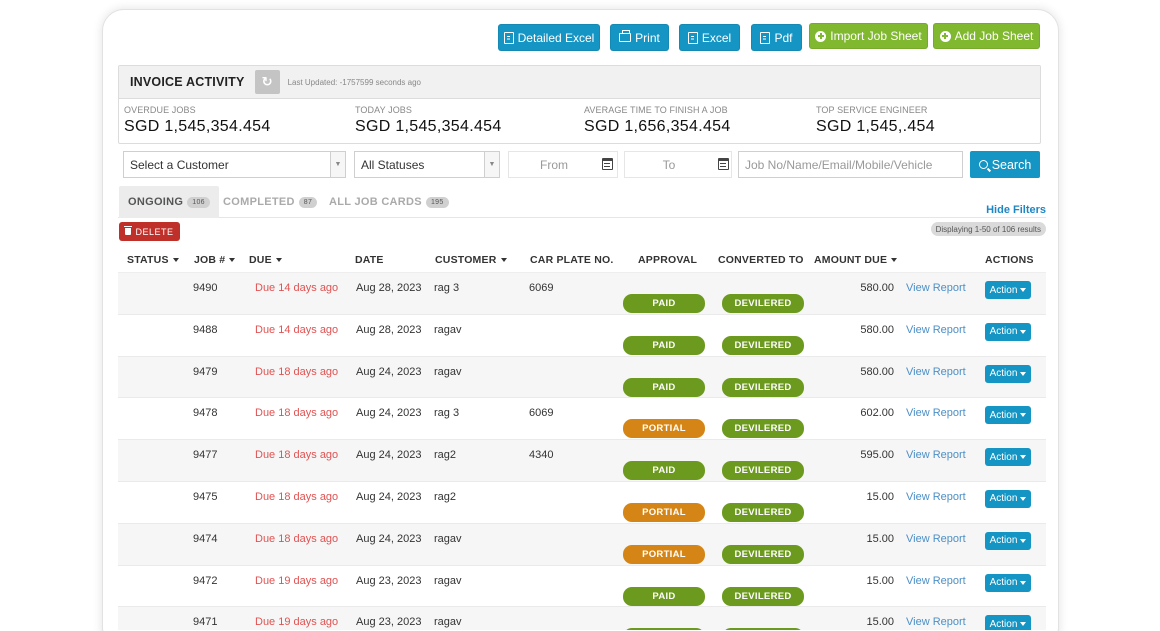 The height and width of the screenshot is (631, 1160). Describe the element at coordinates (572, 260) in the screenshot. I see `col-car-plate: CAR PLATE NO.` at that location.